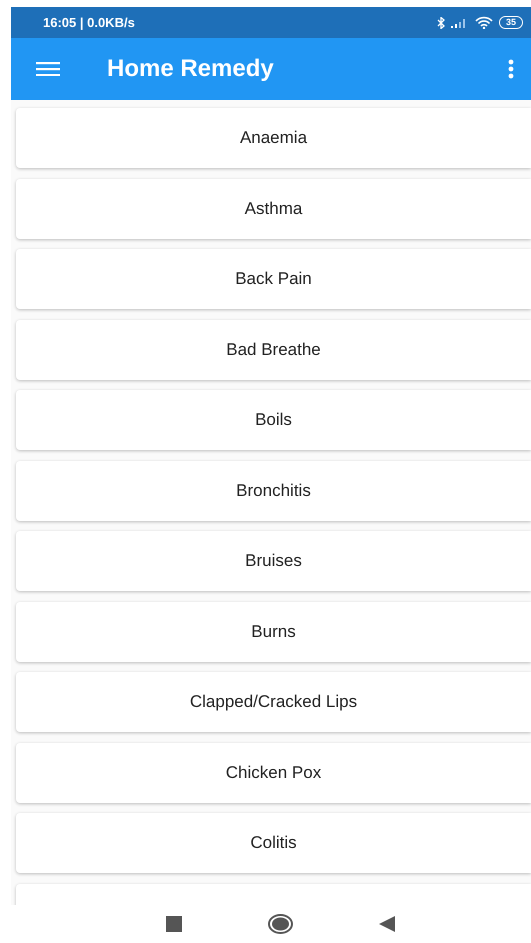 The height and width of the screenshot is (943, 531). What do you see at coordinates (48, 69) in the screenshot?
I see `menu-icon` at bounding box center [48, 69].